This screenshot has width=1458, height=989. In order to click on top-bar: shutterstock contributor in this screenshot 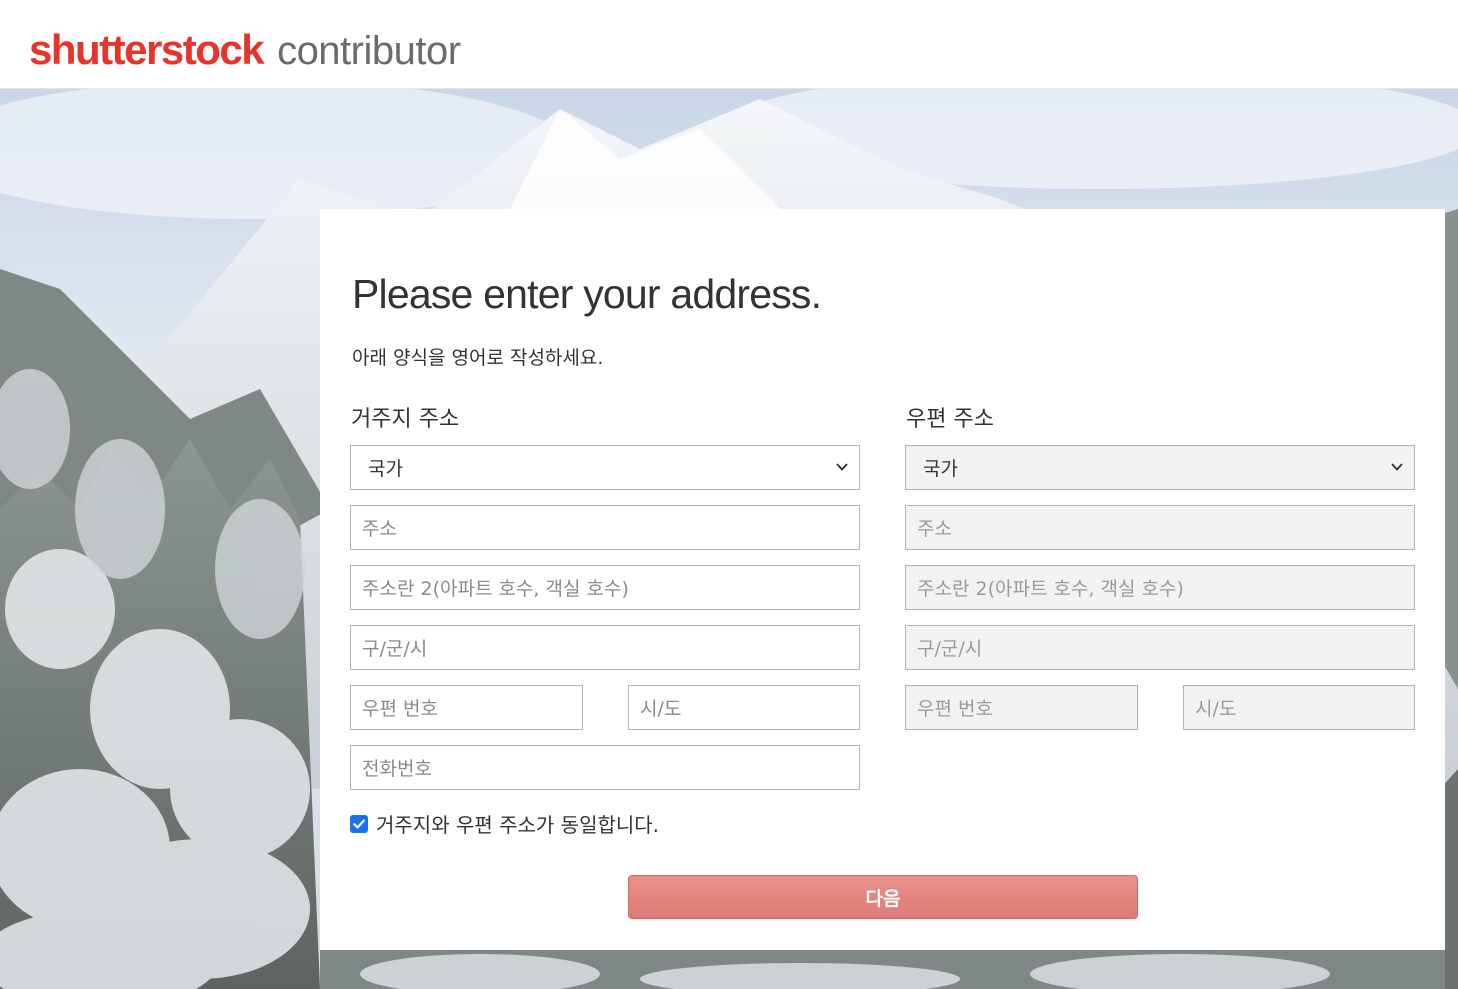, I will do `click(729, 44)`.